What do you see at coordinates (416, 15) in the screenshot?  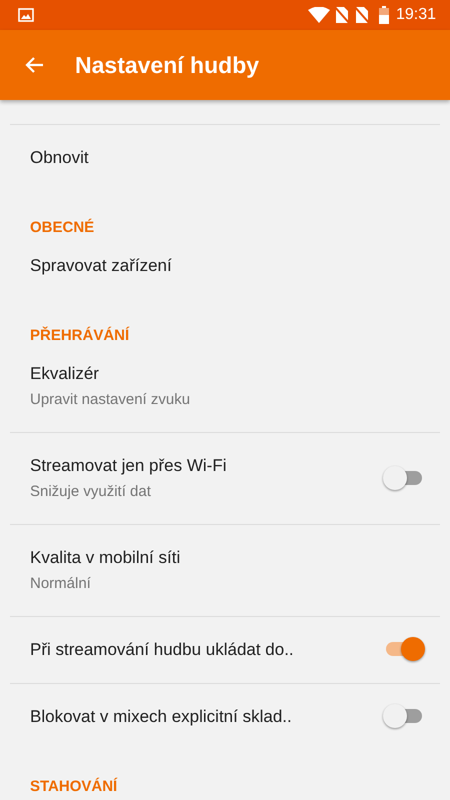 I see `clock: 19:31` at bounding box center [416, 15].